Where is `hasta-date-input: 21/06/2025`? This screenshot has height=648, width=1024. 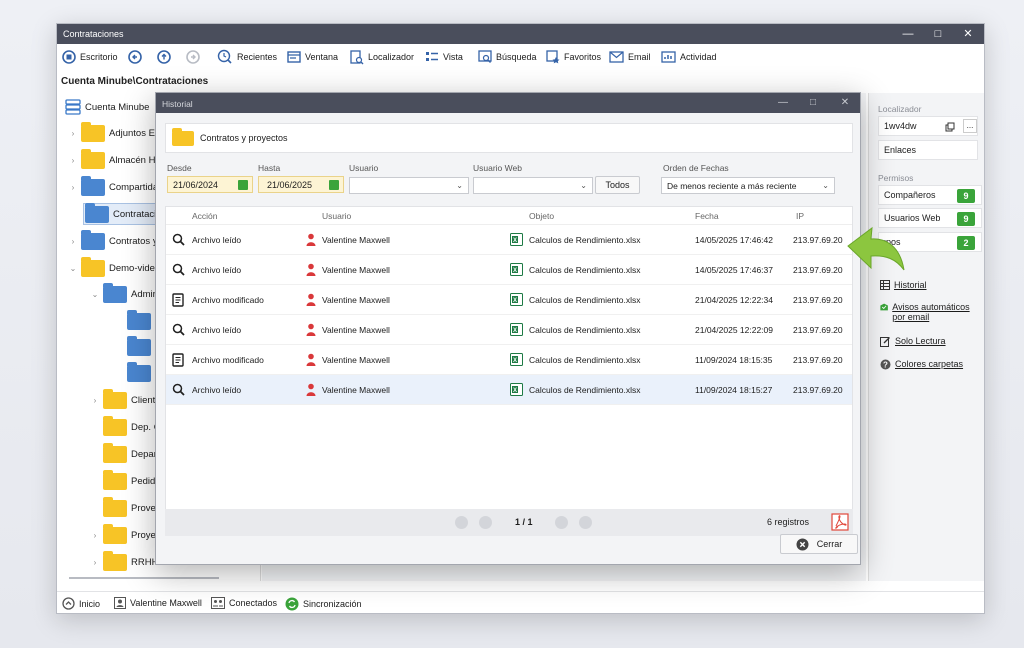
hasta-date-input: 21/06/2025 is located at coordinates (301, 184).